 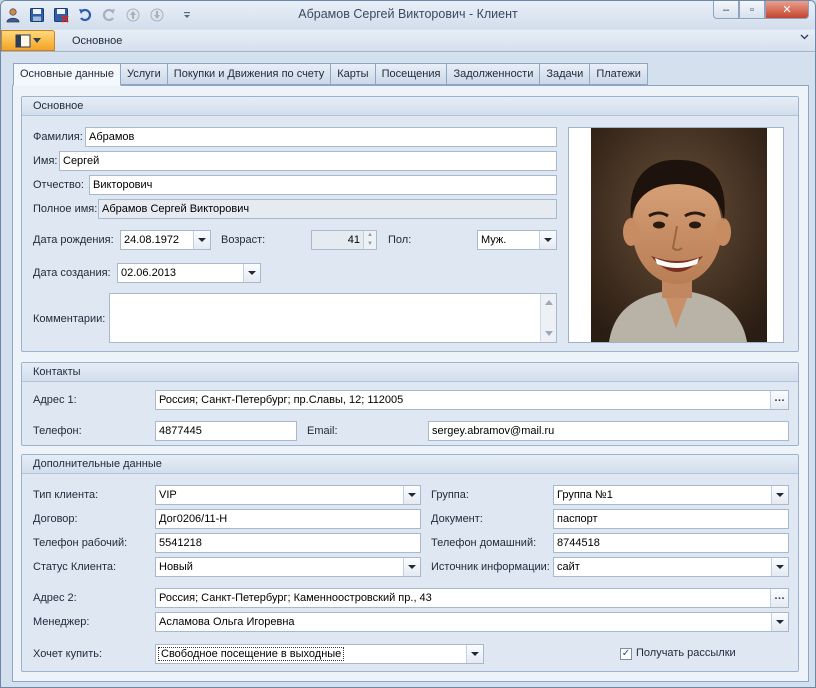 I want to click on email-field: sergey.abramov@mail.ru, so click(x=608, y=431).